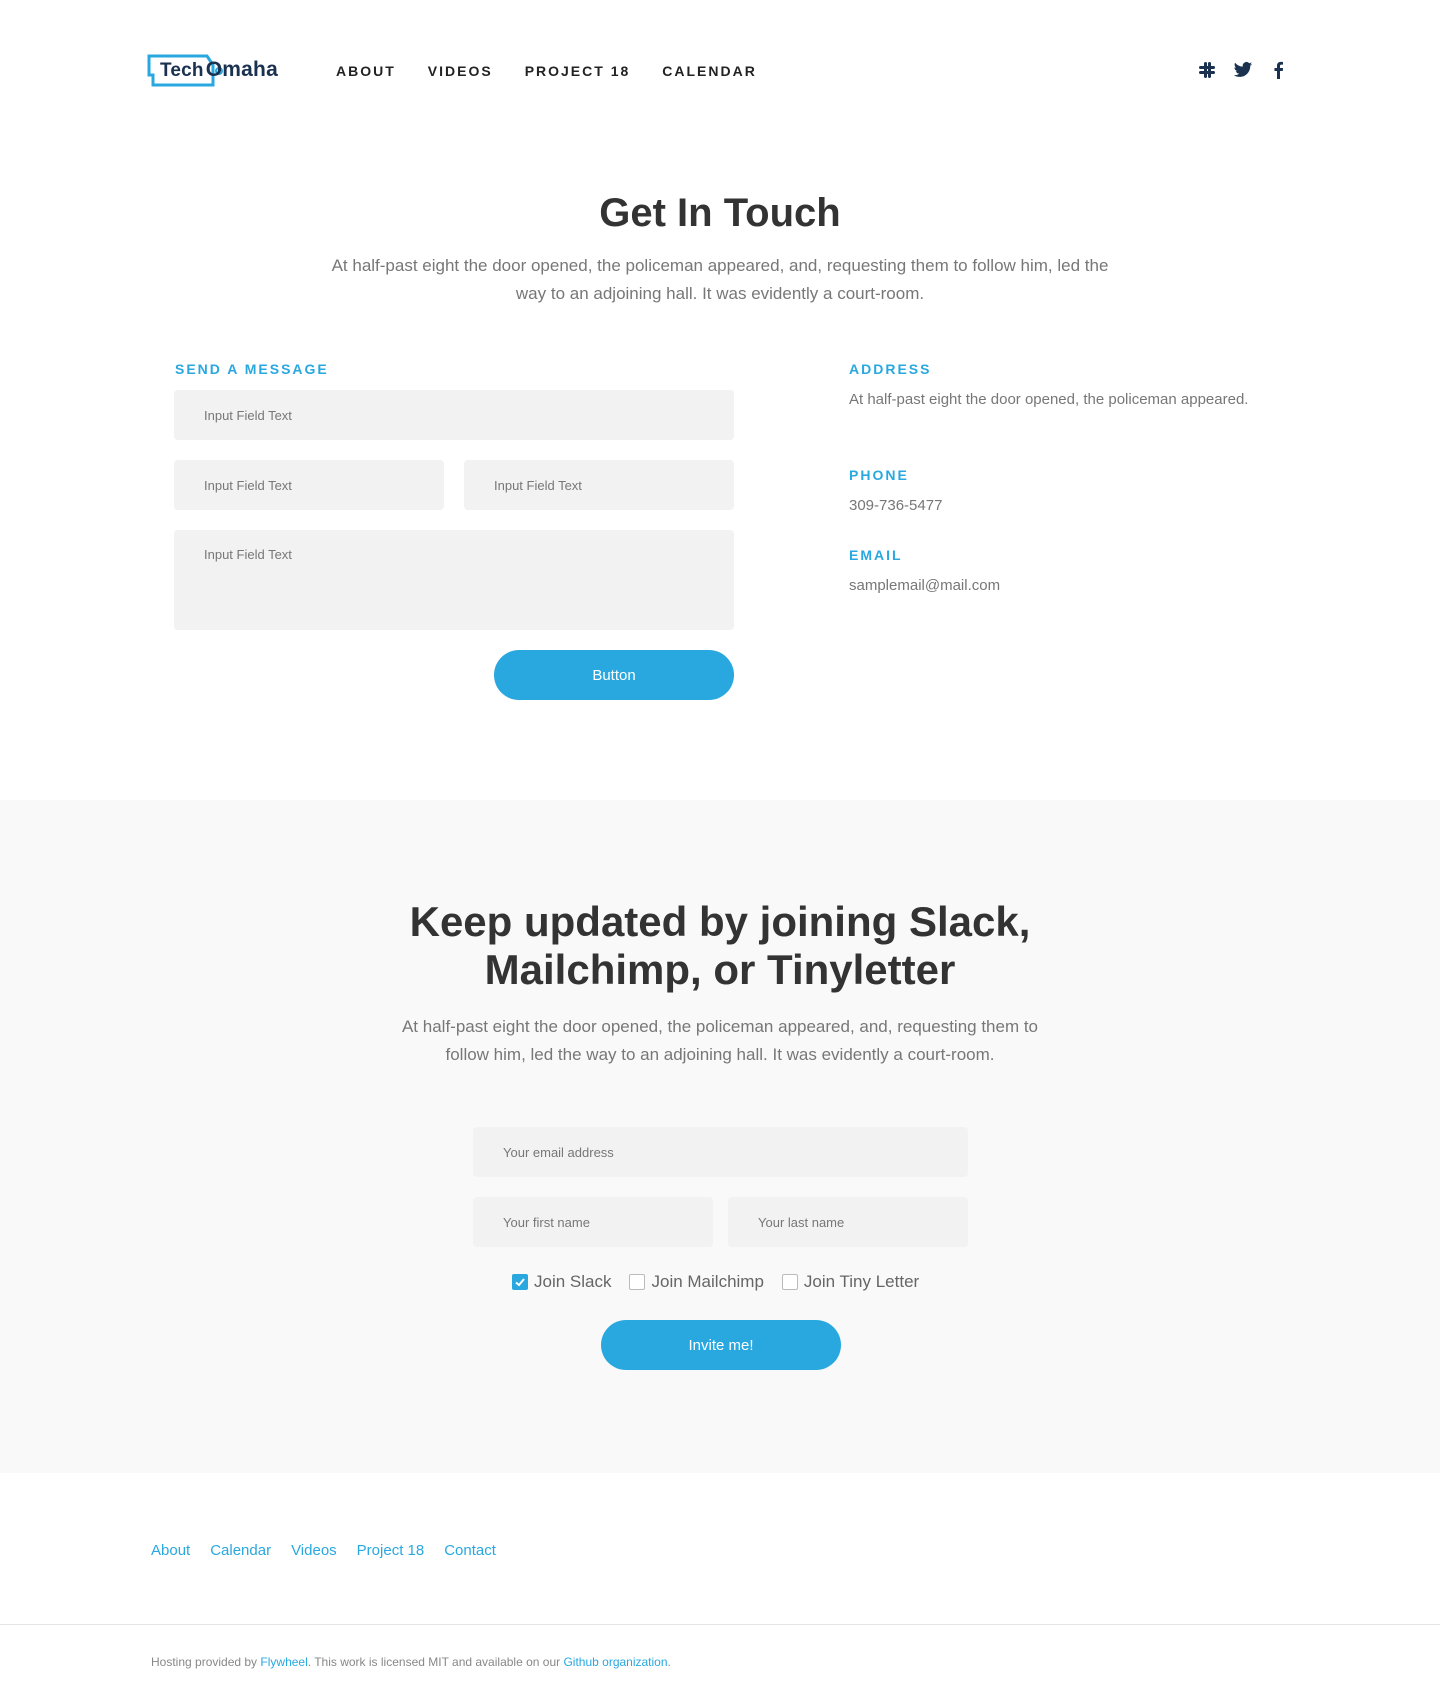 The height and width of the screenshot is (1698, 1440). I want to click on contact-title: Get In Touch, so click(720, 213).